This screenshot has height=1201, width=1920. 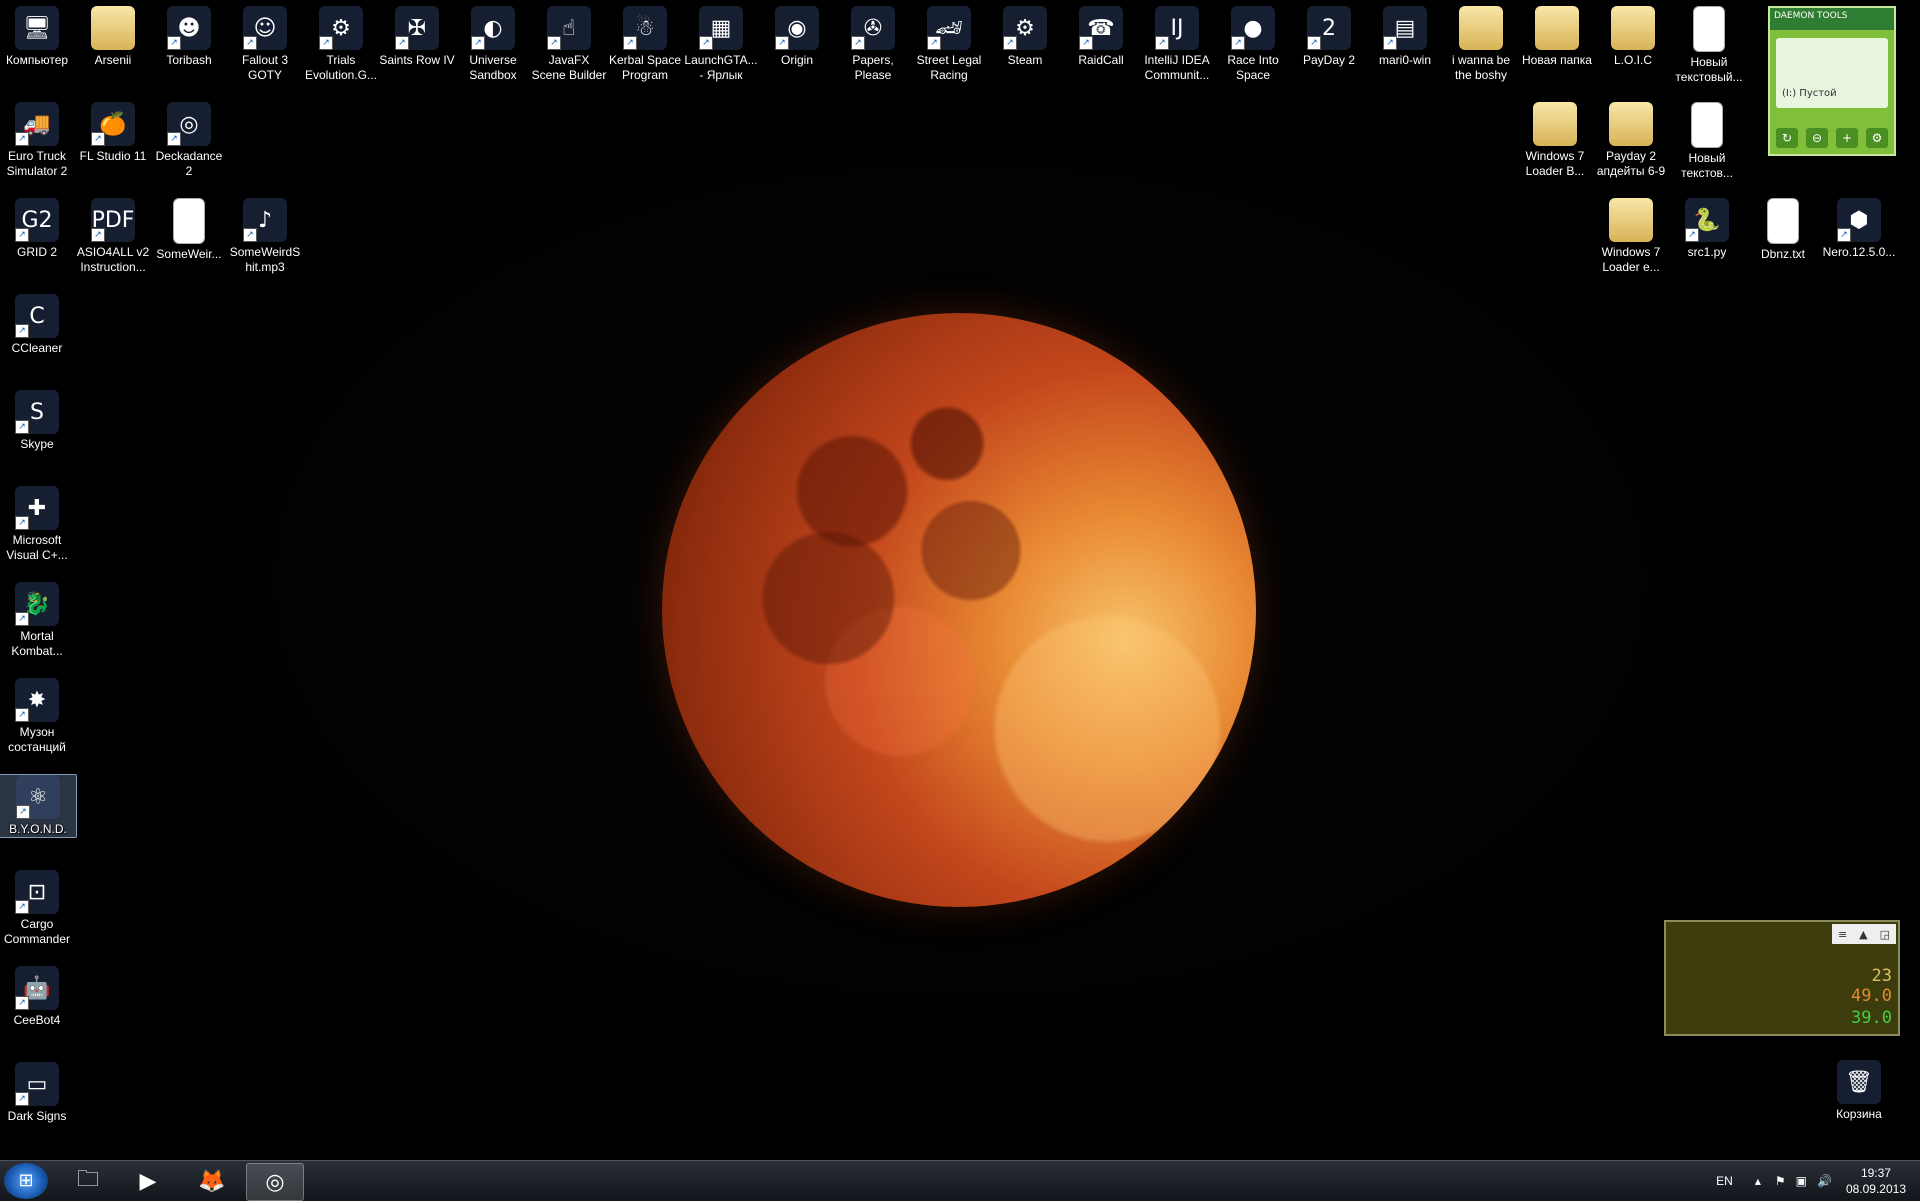 I want to click on desktop-icon: ☝↗ JavaFX Scene Builder 1.1, so click(x=569, y=44).